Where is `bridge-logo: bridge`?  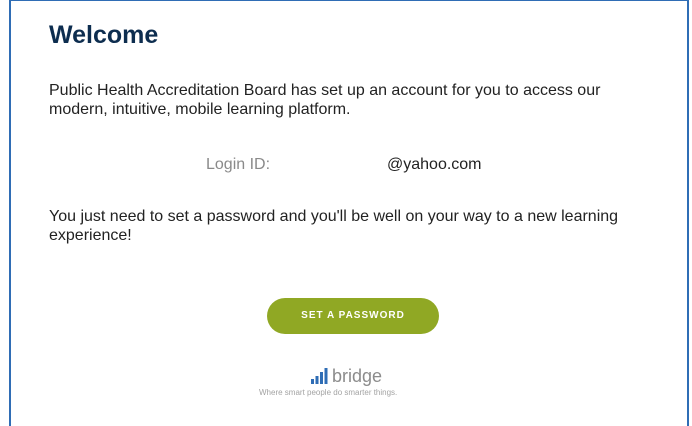
bridge-logo: bridge is located at coordinates (346, 375).